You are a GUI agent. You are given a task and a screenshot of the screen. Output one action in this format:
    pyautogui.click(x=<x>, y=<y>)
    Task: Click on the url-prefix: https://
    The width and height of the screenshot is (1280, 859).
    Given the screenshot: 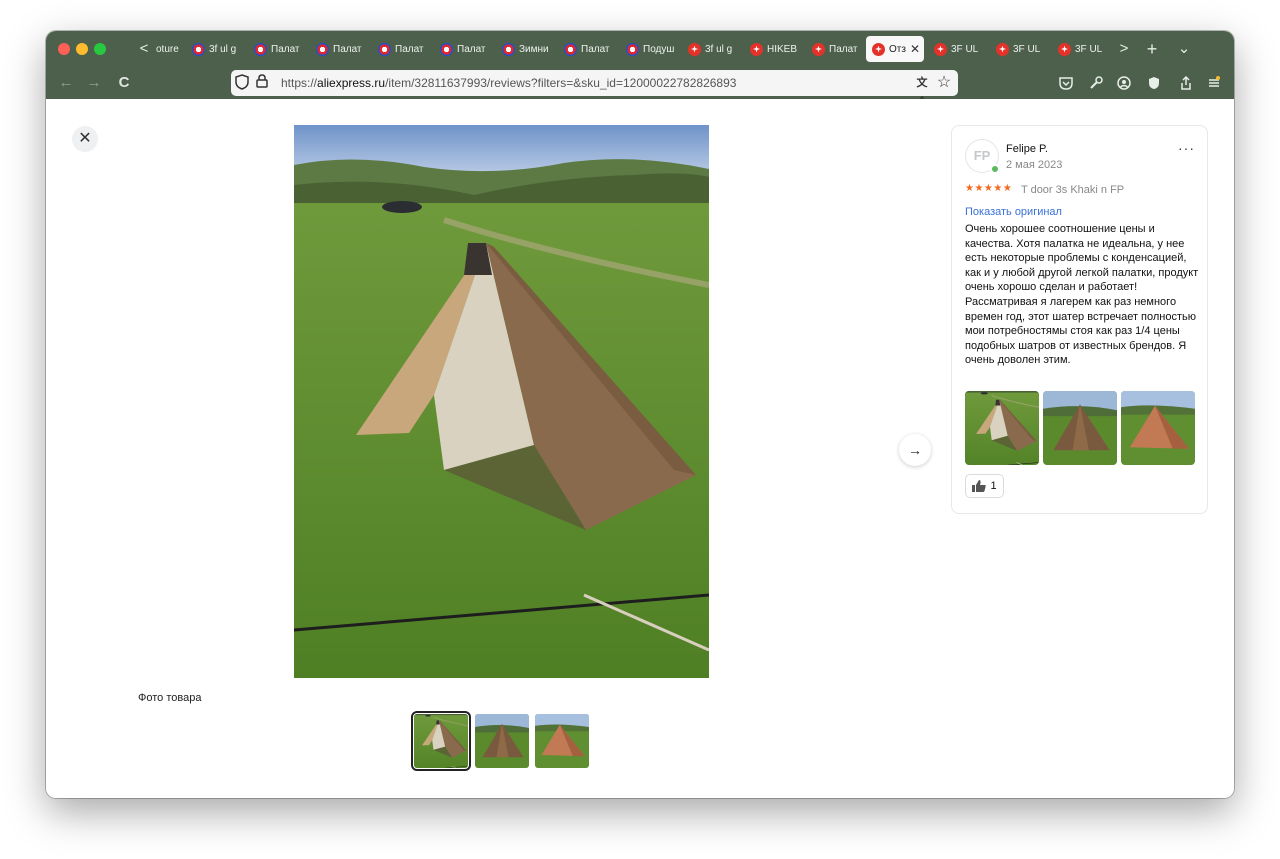 What is the action you would take?
    pyautogui.click(x=299, y=83)
    